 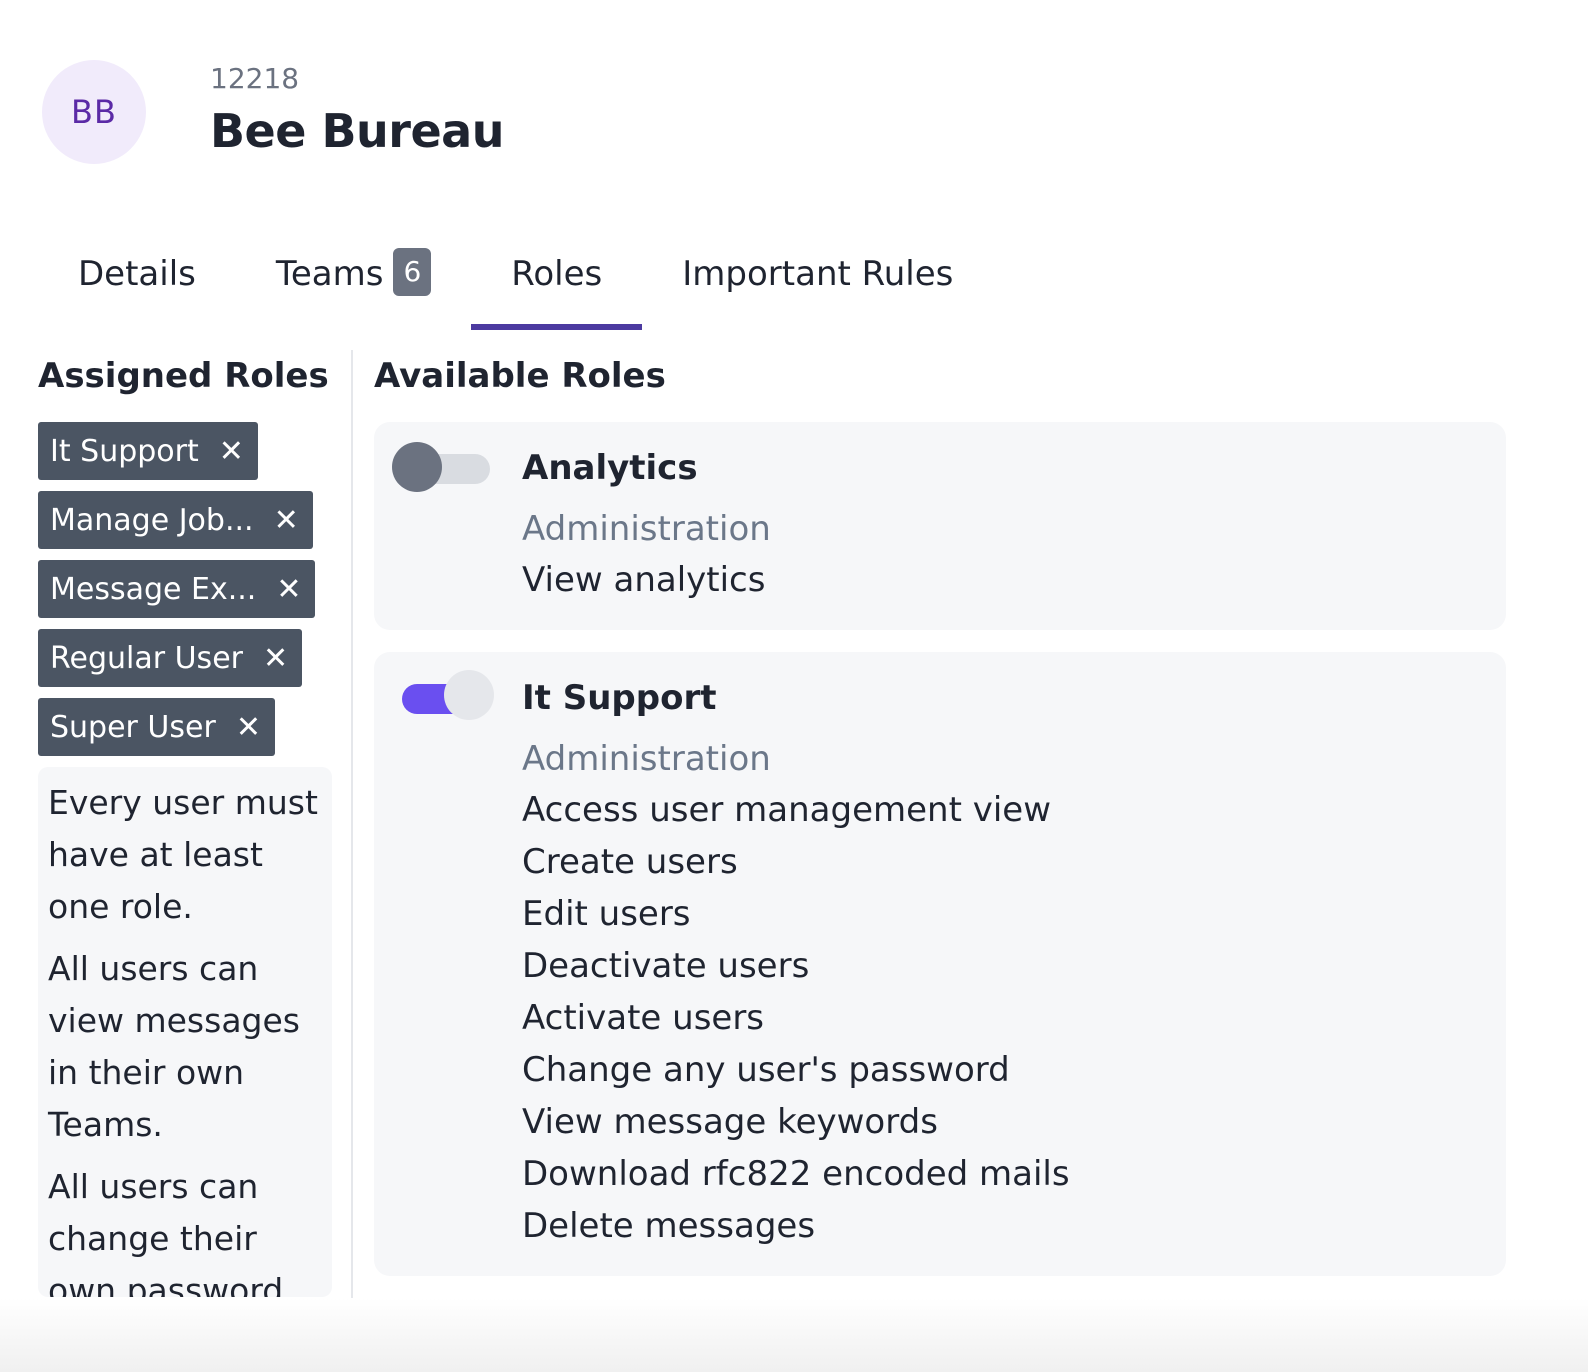 What do you see at coordinates (818, 274) in the screenshot?
I see `tab-label: Important Rules` at bounding box center [818, 274].